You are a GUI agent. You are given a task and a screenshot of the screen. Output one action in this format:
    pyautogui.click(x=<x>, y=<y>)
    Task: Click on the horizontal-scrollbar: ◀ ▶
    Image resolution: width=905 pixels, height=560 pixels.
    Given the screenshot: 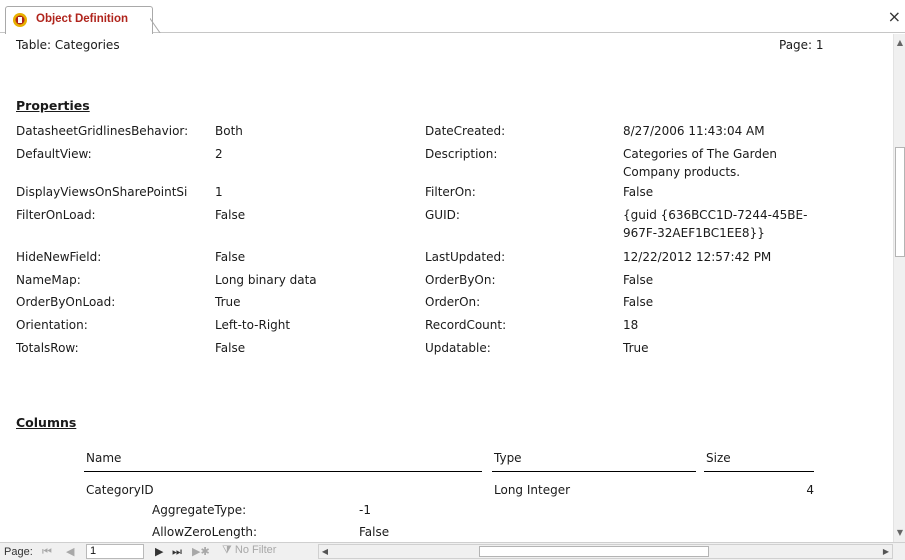 What is the action you would take?
    pyautogui.click(x=605, y=551)
    